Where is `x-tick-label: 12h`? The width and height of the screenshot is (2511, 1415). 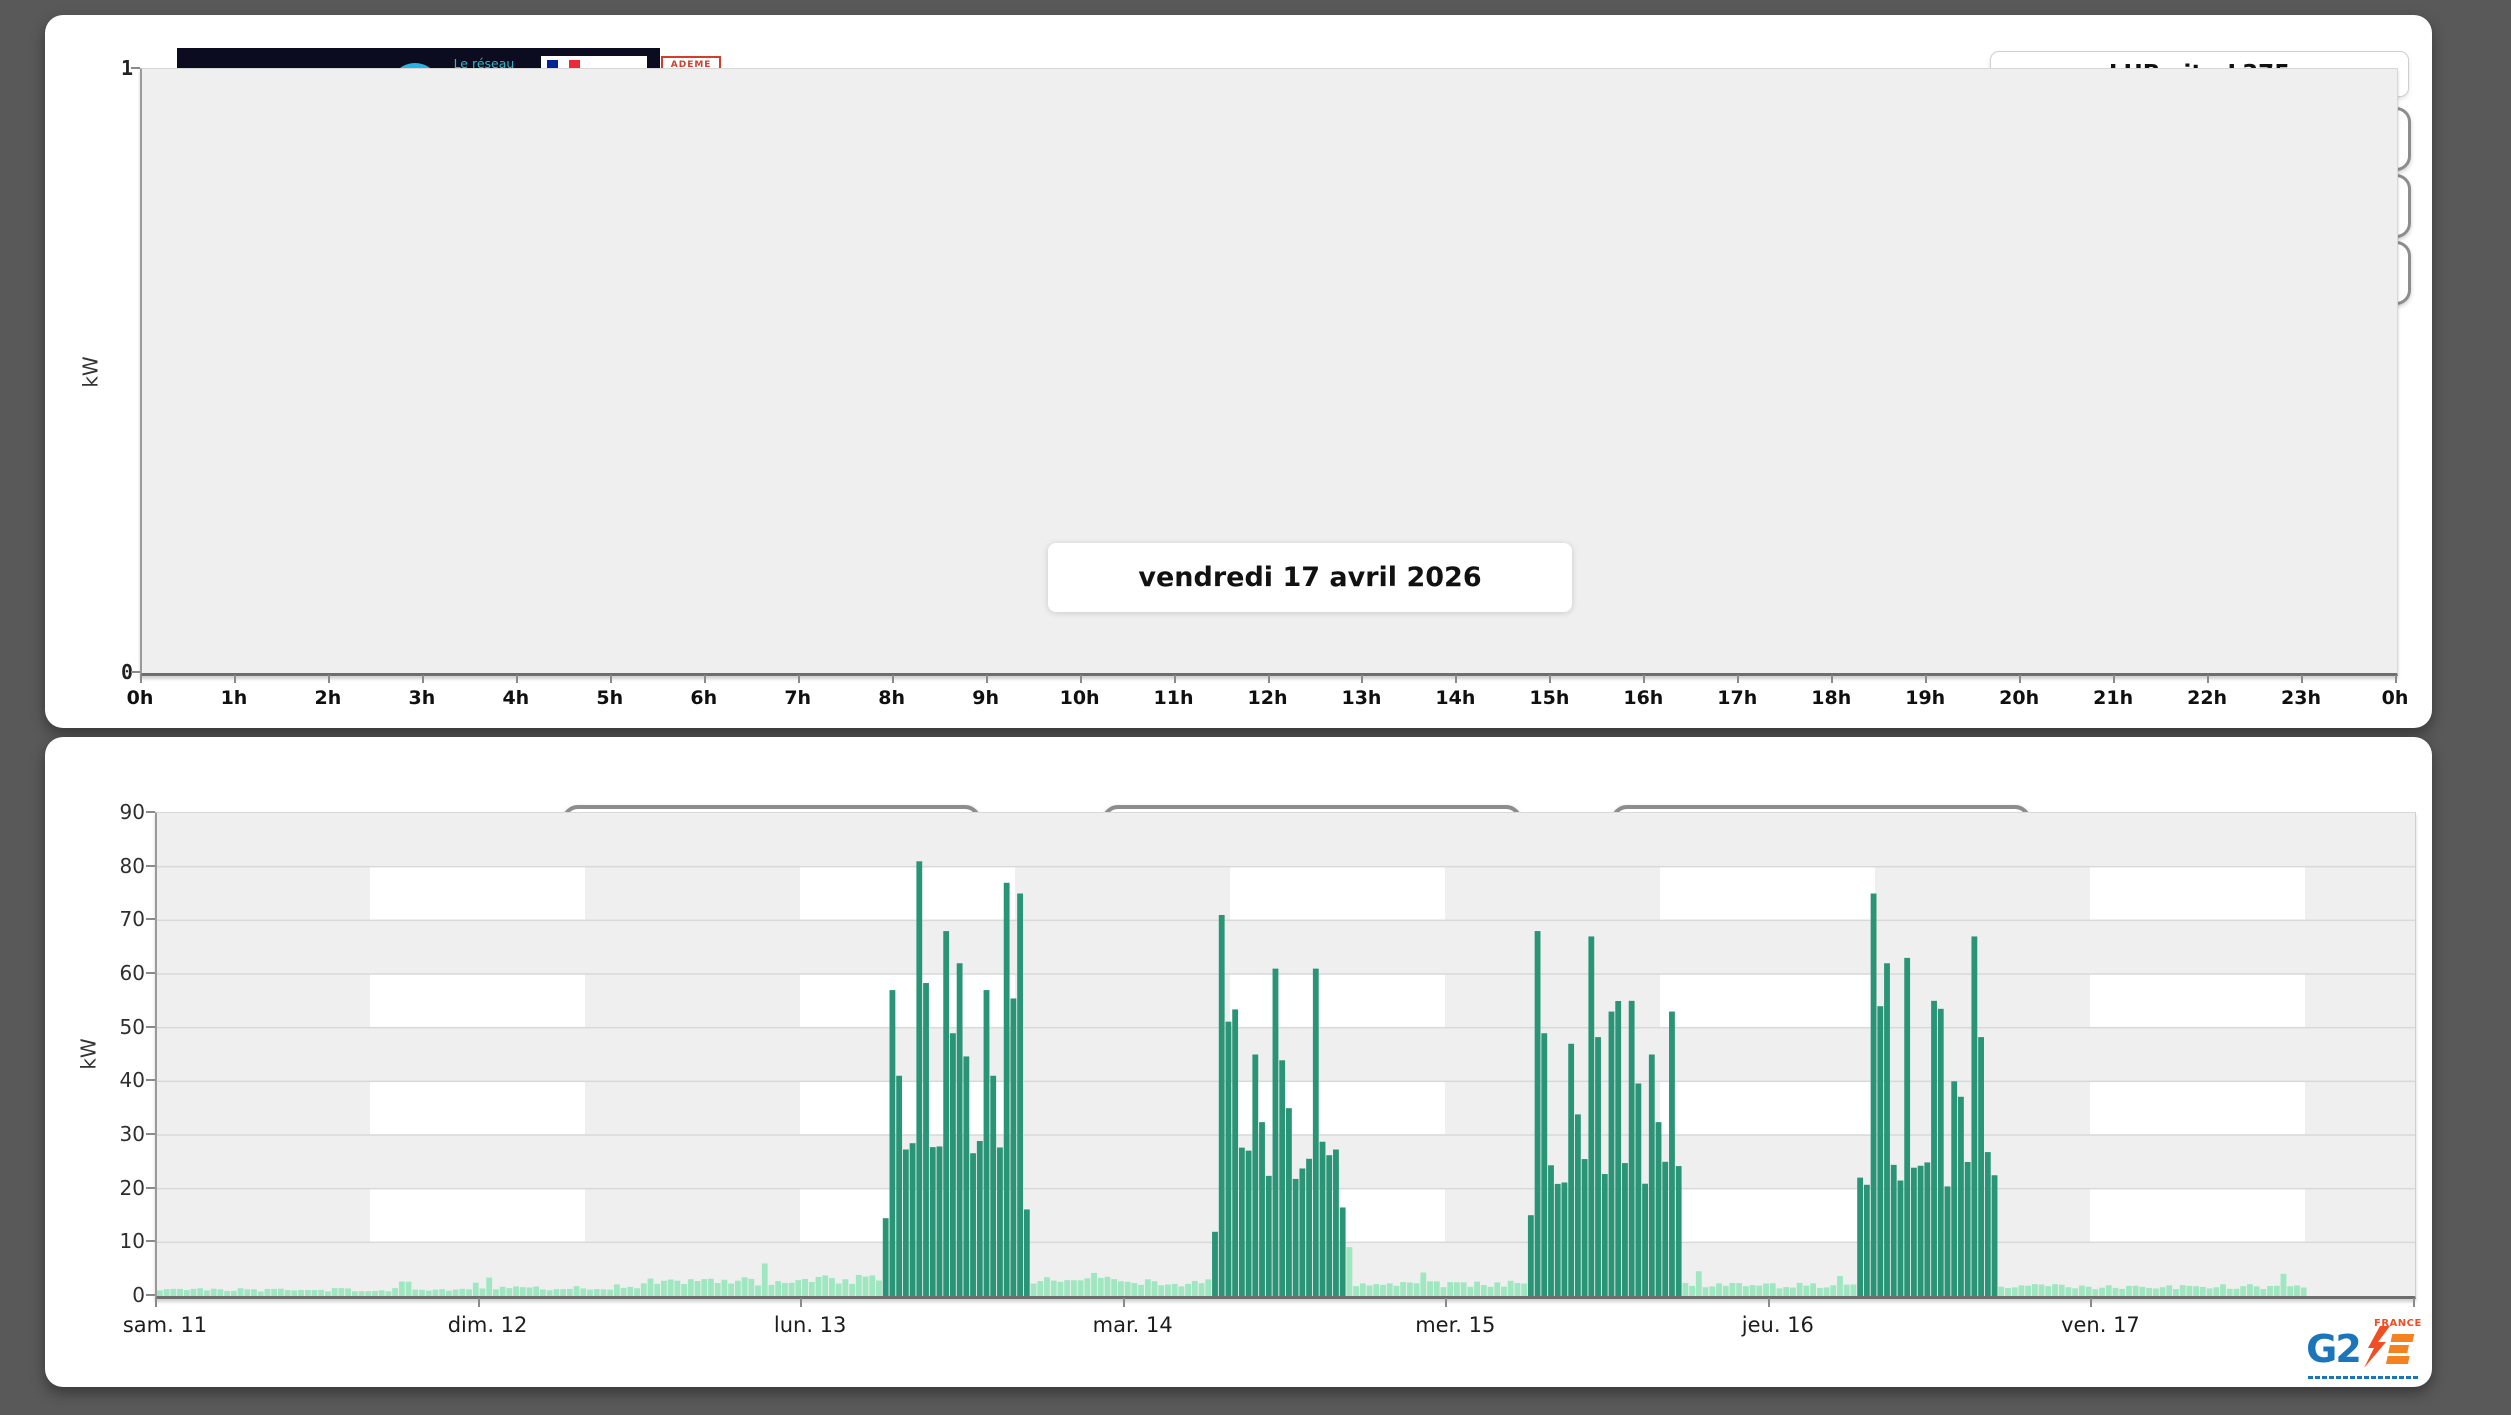 x-tick-label: 12h is located at coordinates (1267, 698).